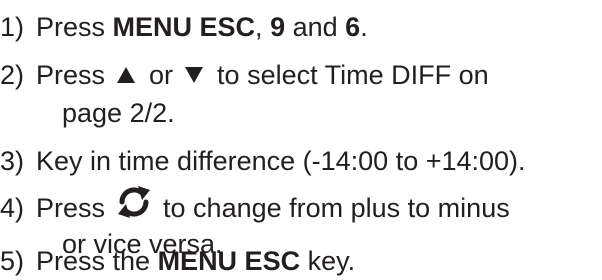 This screenshot has height=280, width=602. Describe the element at coordinates (161, 75) in the screenshot. I see `step-text: or` at that location.